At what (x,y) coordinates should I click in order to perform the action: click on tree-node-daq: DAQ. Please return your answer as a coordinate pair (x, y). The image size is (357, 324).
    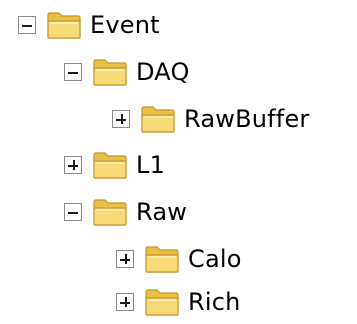
    Looking at the image, I should click on (127, 72).